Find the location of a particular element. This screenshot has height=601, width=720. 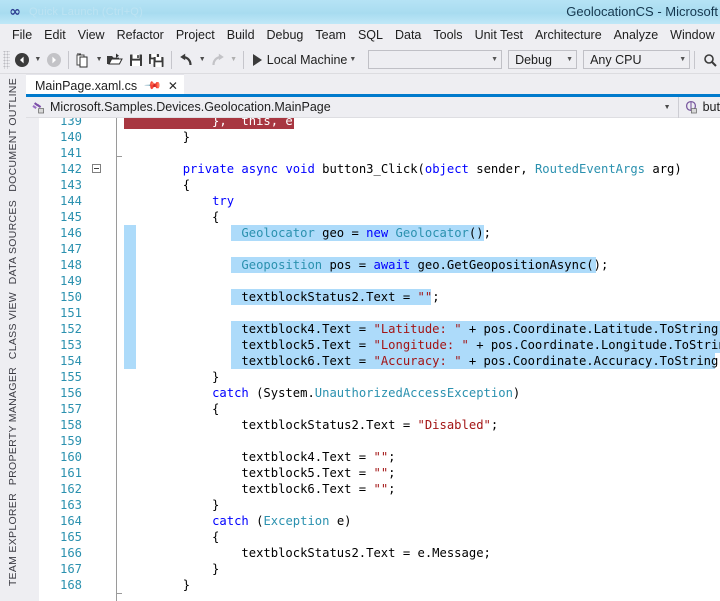

toolbar-separator is located at coordinates (172, 59).